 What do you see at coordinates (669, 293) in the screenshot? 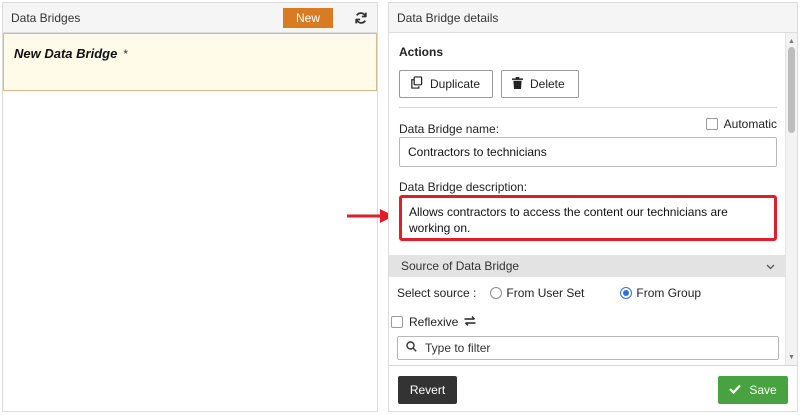
I see `radio-from-group-label: From Group` at bounding box center [669, 293].